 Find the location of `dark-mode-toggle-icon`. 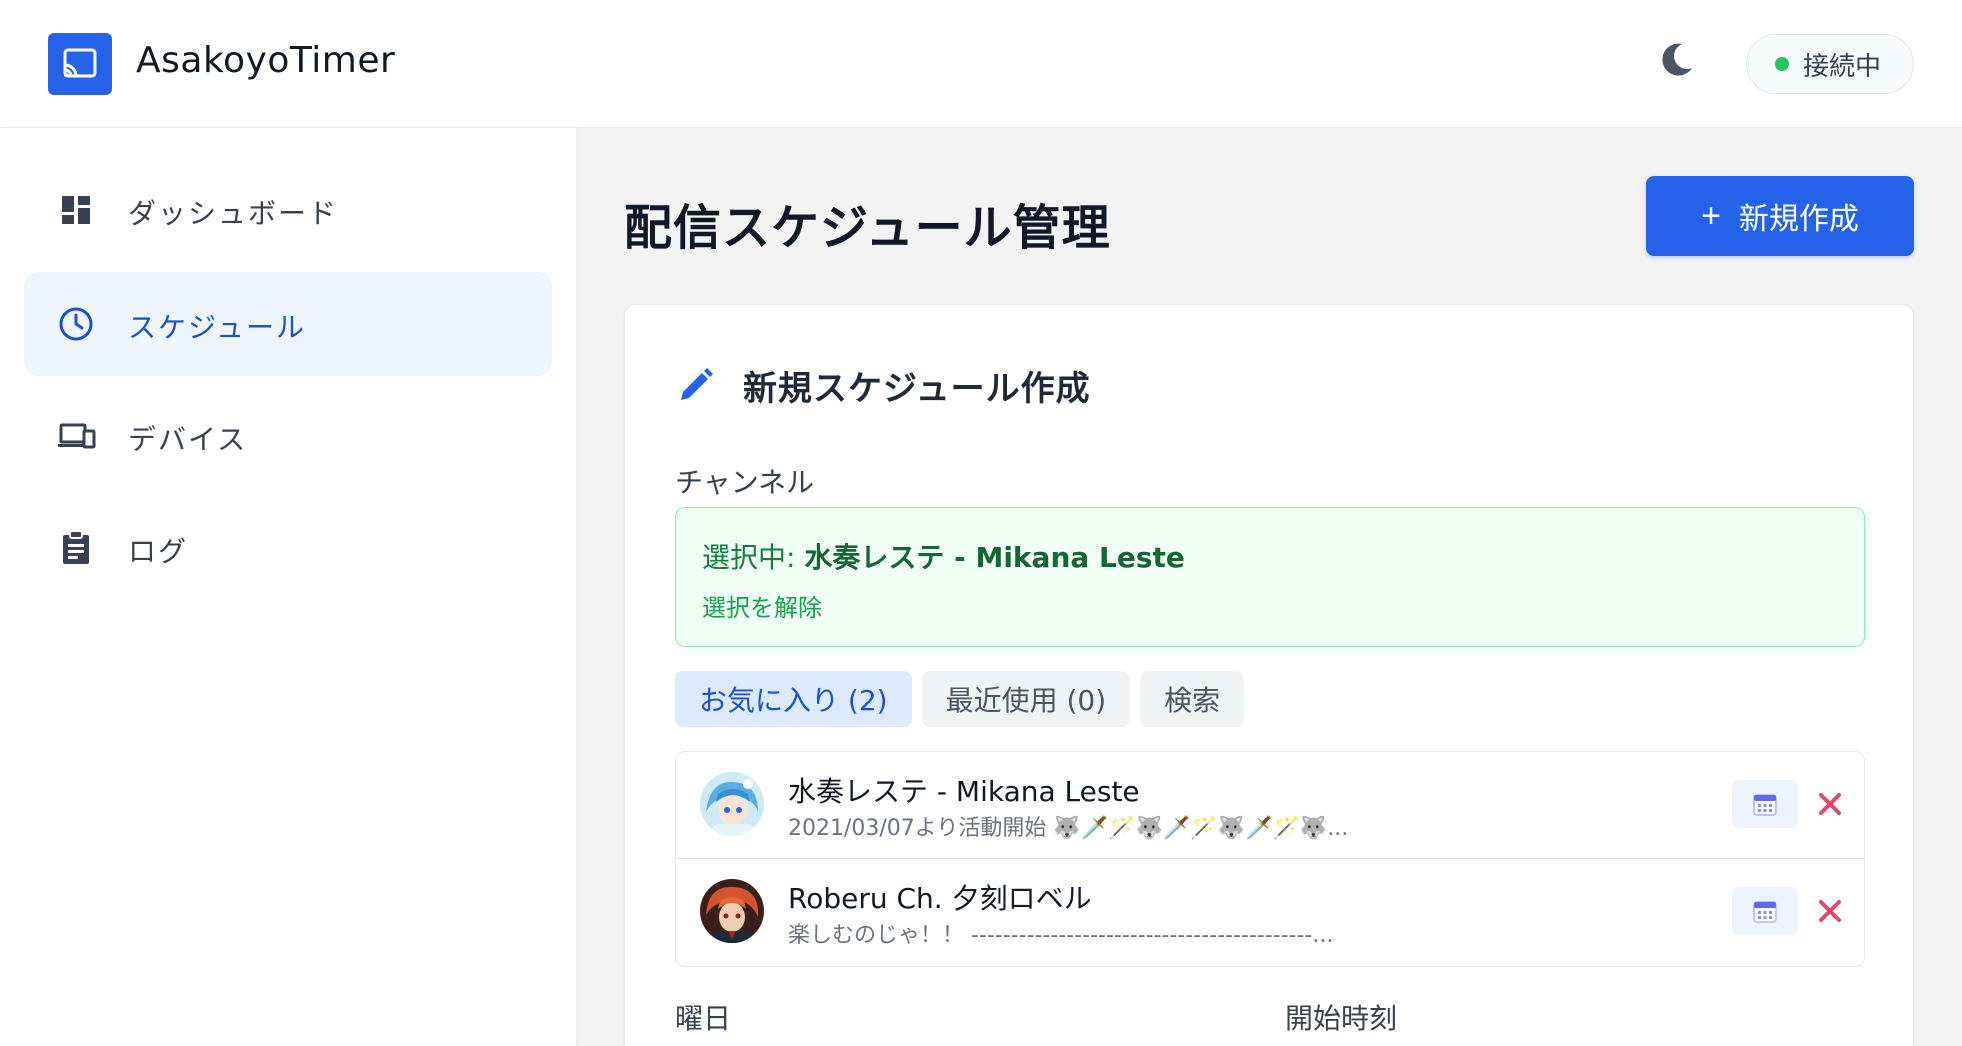

dark-mode-toggle-icon is located at coordinates (1676, 60).